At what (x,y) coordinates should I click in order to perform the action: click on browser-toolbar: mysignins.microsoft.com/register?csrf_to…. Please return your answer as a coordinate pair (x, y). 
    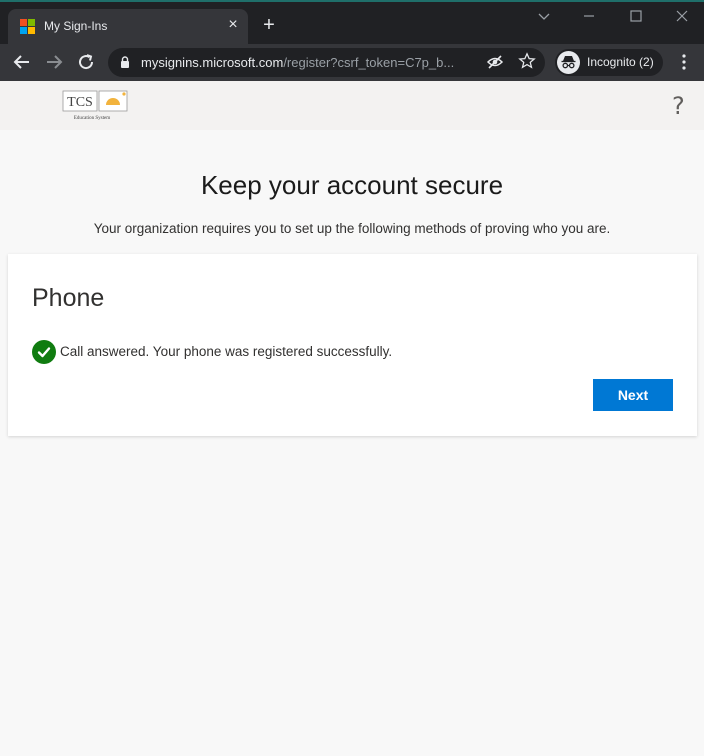
    Looking at the image, I should click on (352, 62).